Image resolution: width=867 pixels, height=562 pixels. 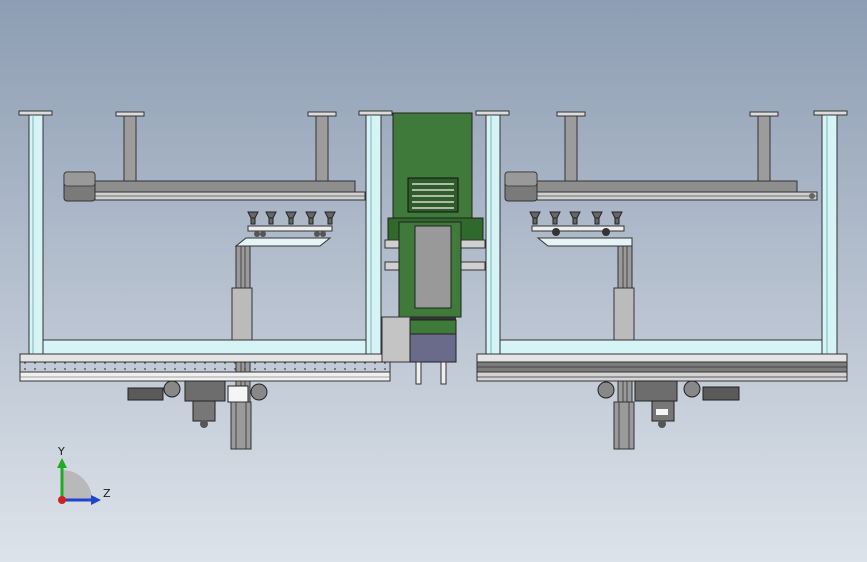 I want to click on right-frame-post-outer, so click(x=830, y=233).